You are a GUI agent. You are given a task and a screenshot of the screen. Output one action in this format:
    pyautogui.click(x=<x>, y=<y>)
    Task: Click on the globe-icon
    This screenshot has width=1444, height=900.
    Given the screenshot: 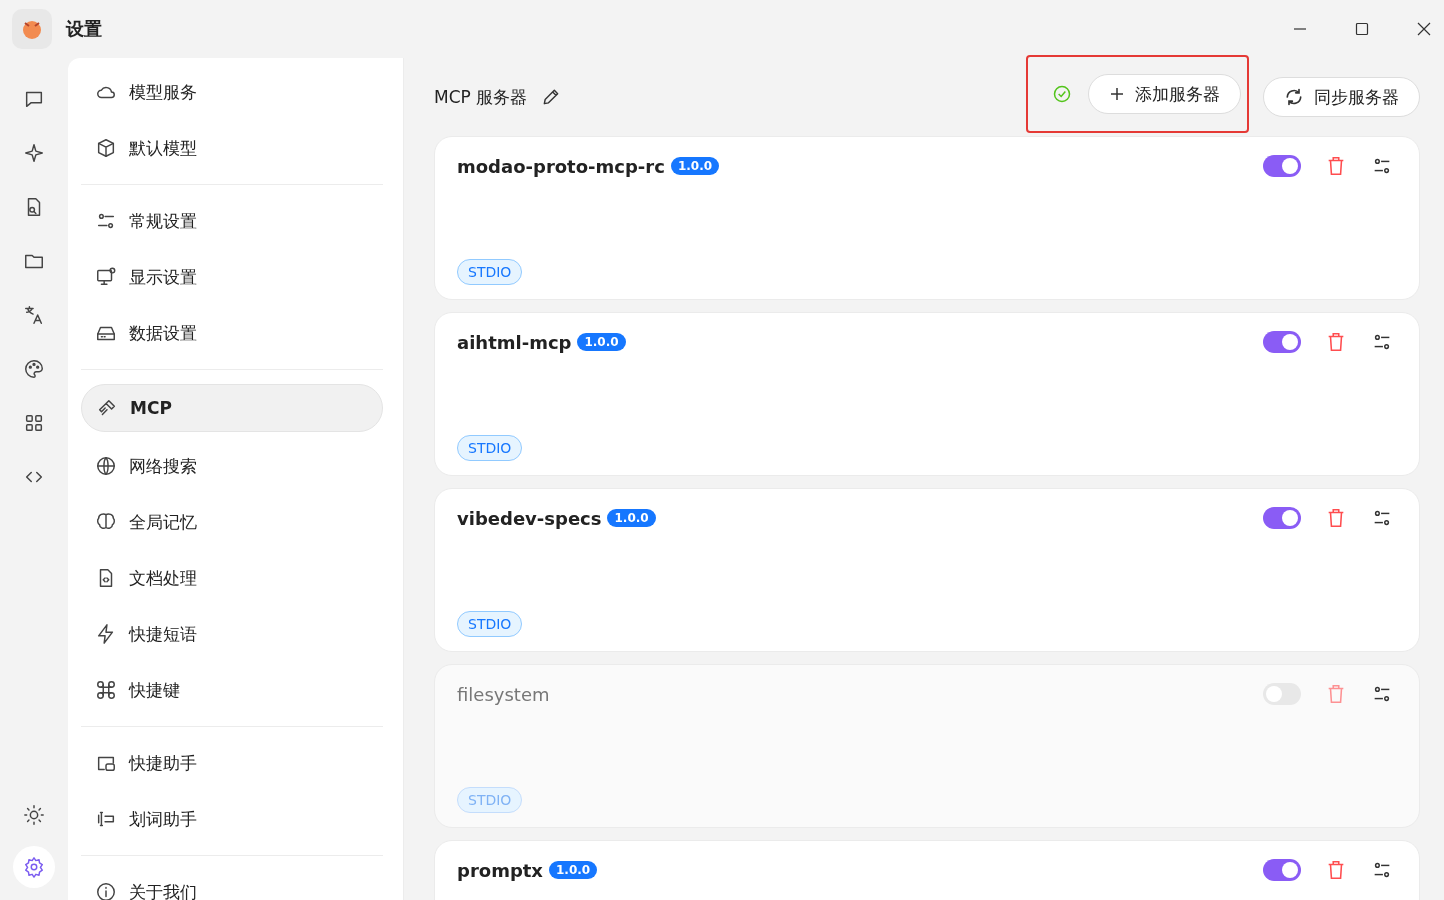 What is the action you would take?
    pyautogui.click(x=106, y=466)
    